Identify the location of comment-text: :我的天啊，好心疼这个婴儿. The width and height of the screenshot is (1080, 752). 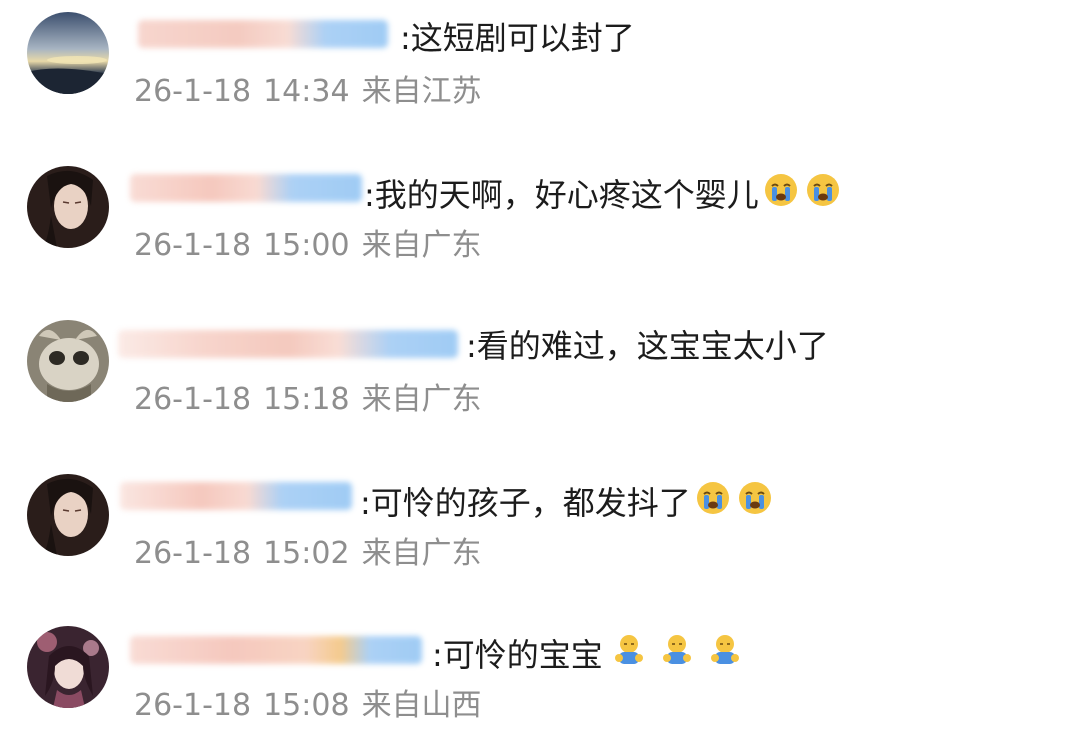
(605, 194).